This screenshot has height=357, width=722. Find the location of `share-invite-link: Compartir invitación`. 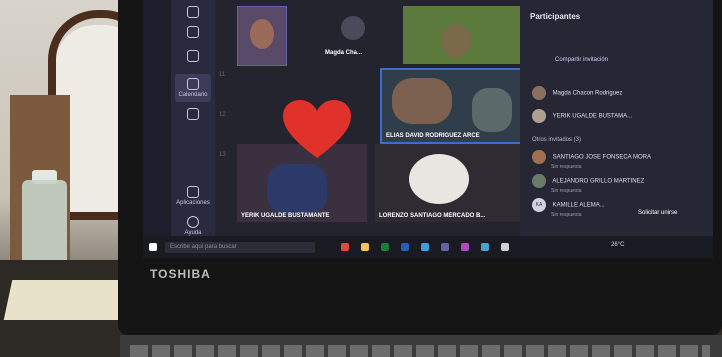

share-invite-link: Compartir invitación is located at coordinates (581, 60).